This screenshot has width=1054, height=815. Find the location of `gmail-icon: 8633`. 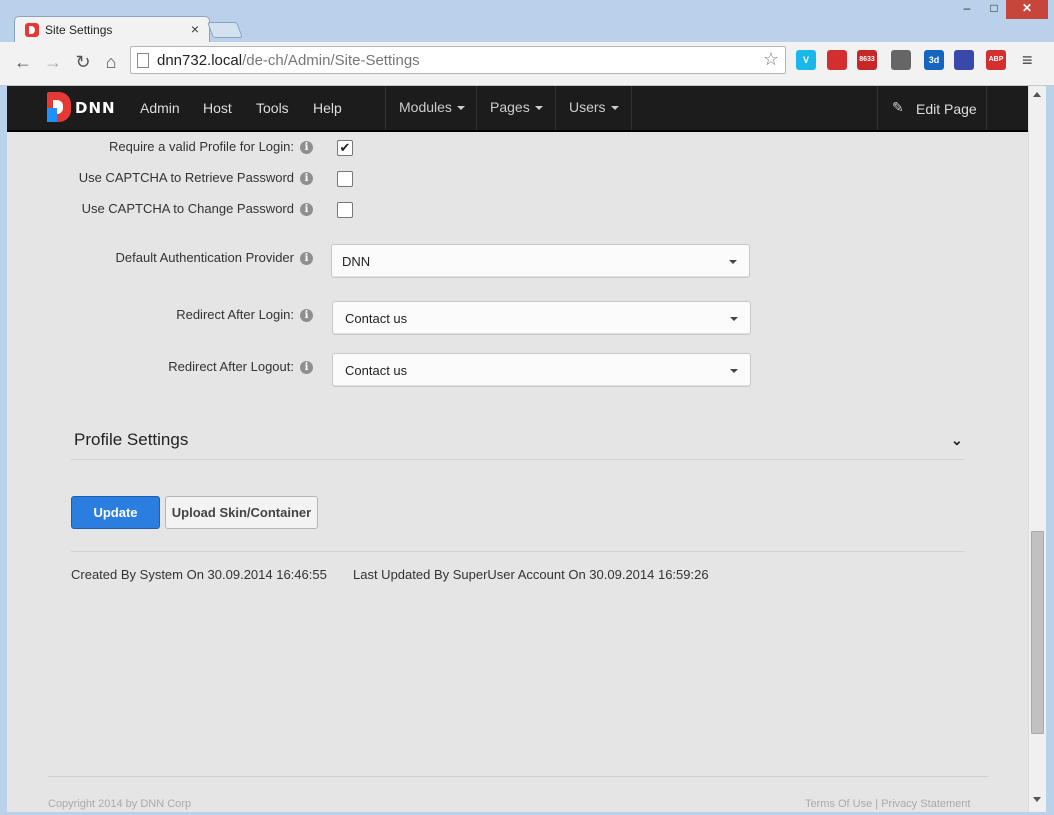

gmail-icon: 8633 is located at coordinates (867, 60).